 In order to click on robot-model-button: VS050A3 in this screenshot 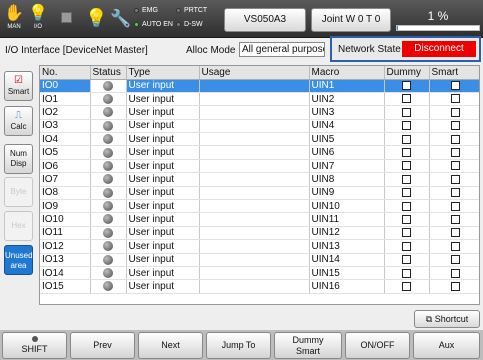, I will do `click(265, 20)`.